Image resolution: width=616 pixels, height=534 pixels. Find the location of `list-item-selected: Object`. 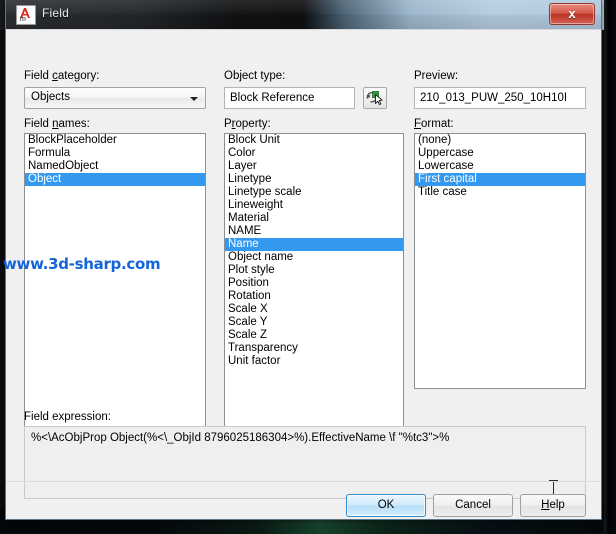

list-item-selected: Object is located at coordinates (115, 179).